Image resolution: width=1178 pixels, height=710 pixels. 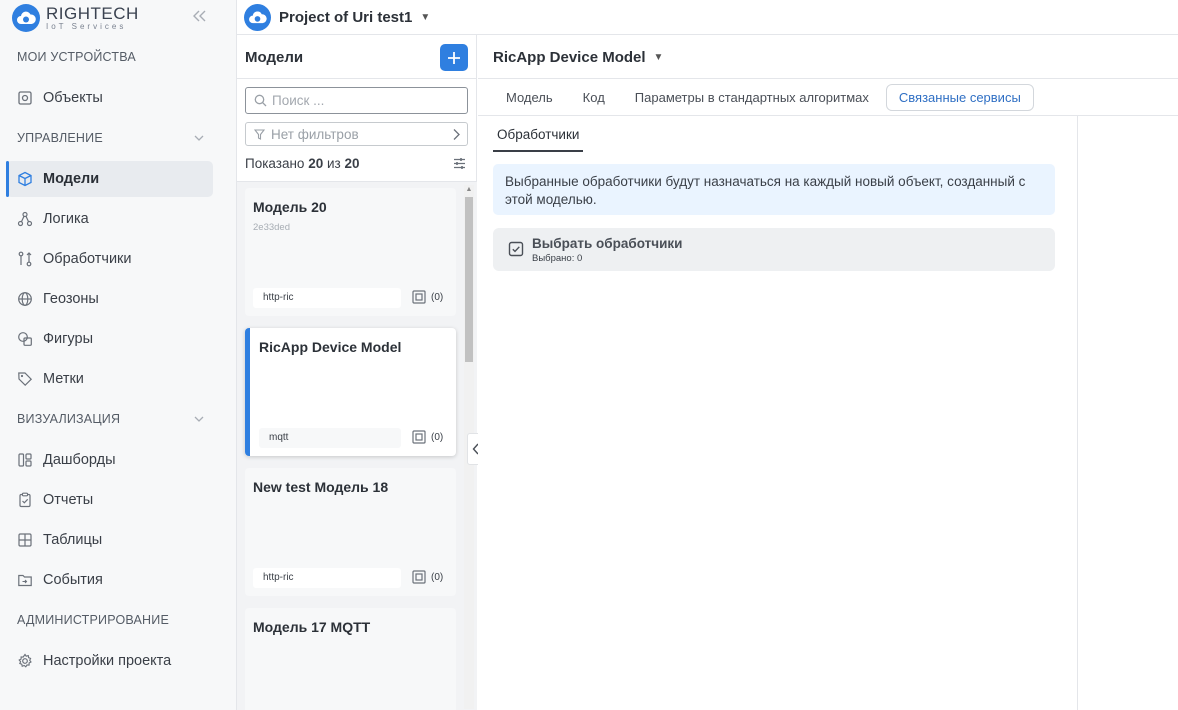 I want to click on search-field, so click(x=356, y=100).